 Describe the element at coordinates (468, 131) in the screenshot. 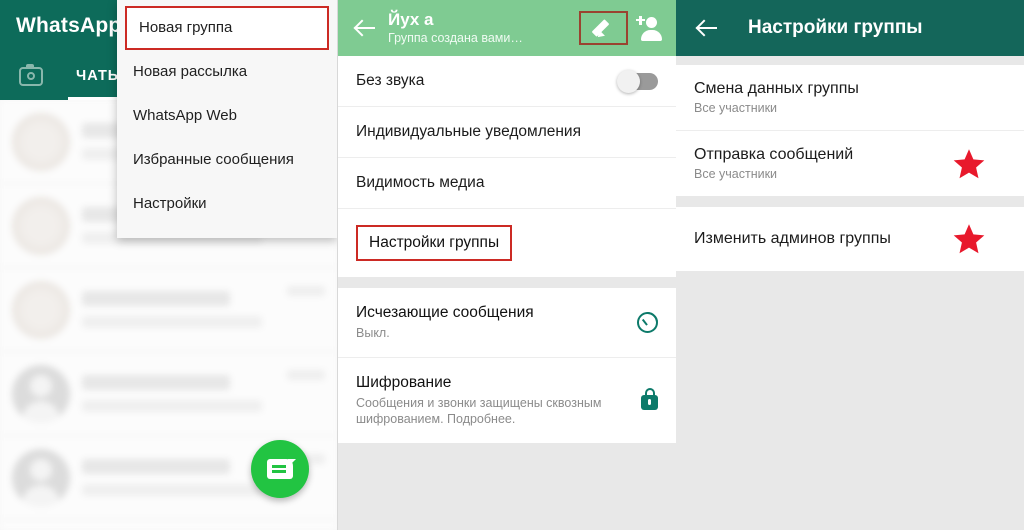

I see `row-custom-notifications-label: Индивидуальные уведомления` at that location.